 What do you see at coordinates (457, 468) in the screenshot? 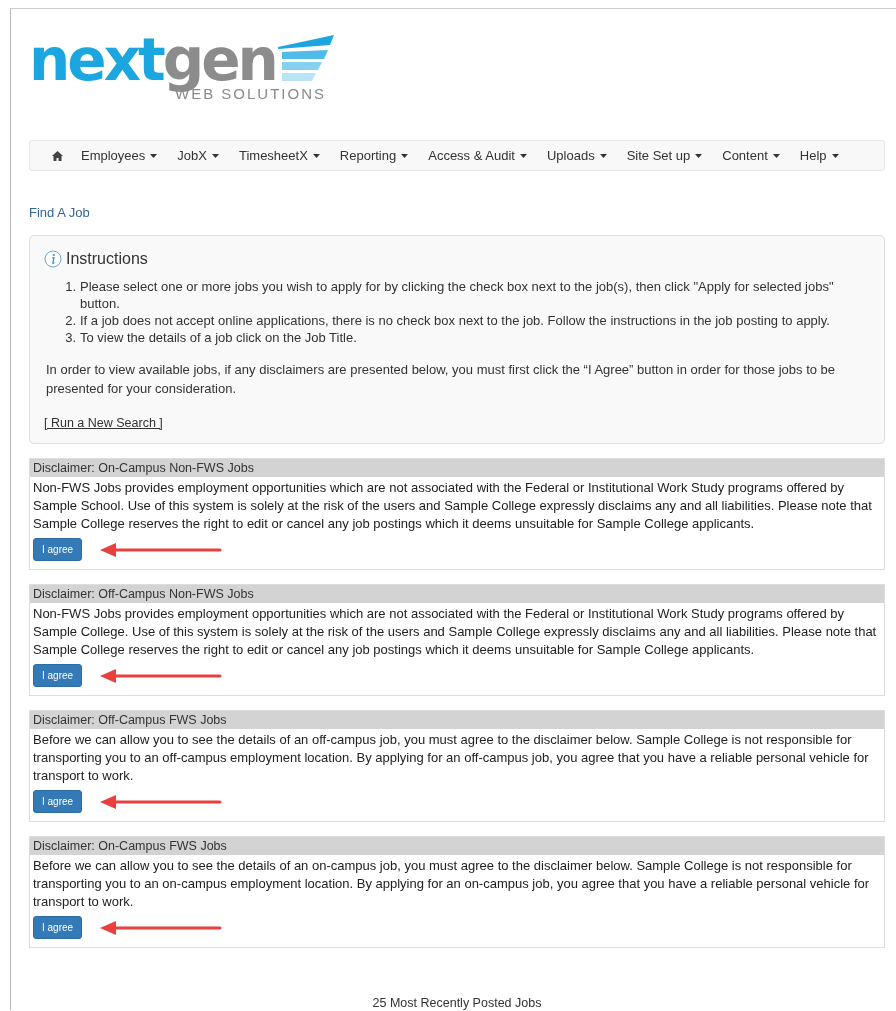
I see `disclaimer-title: Disclaimer: On-Campus Non-FWS Jobs` at bounding box center [457, 468].